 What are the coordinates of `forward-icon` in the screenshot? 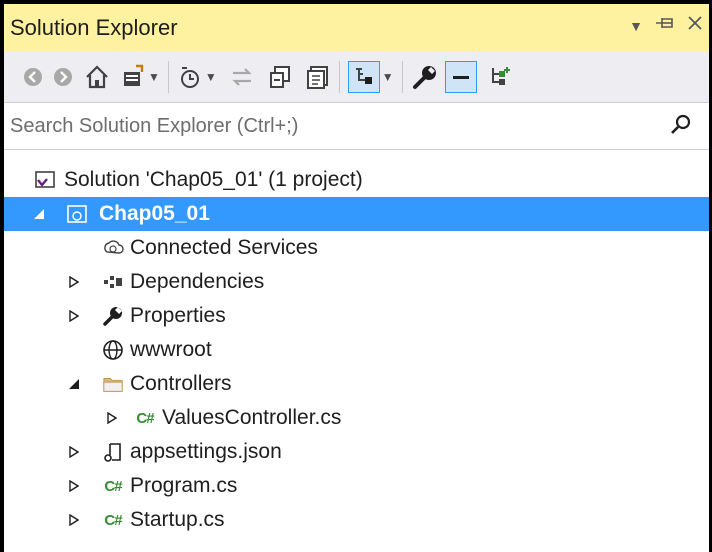 It's located at (63, 77).